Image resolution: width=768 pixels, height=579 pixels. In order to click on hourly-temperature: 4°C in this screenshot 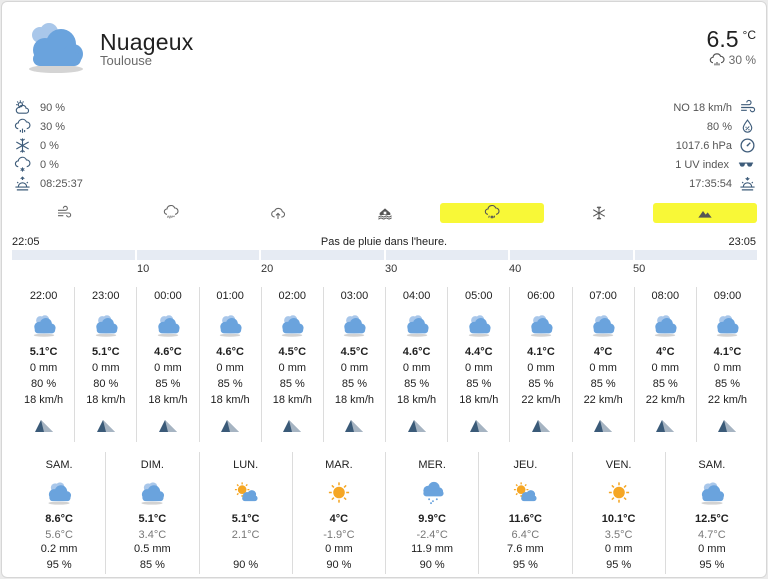, I will do `click(603, 352)`.